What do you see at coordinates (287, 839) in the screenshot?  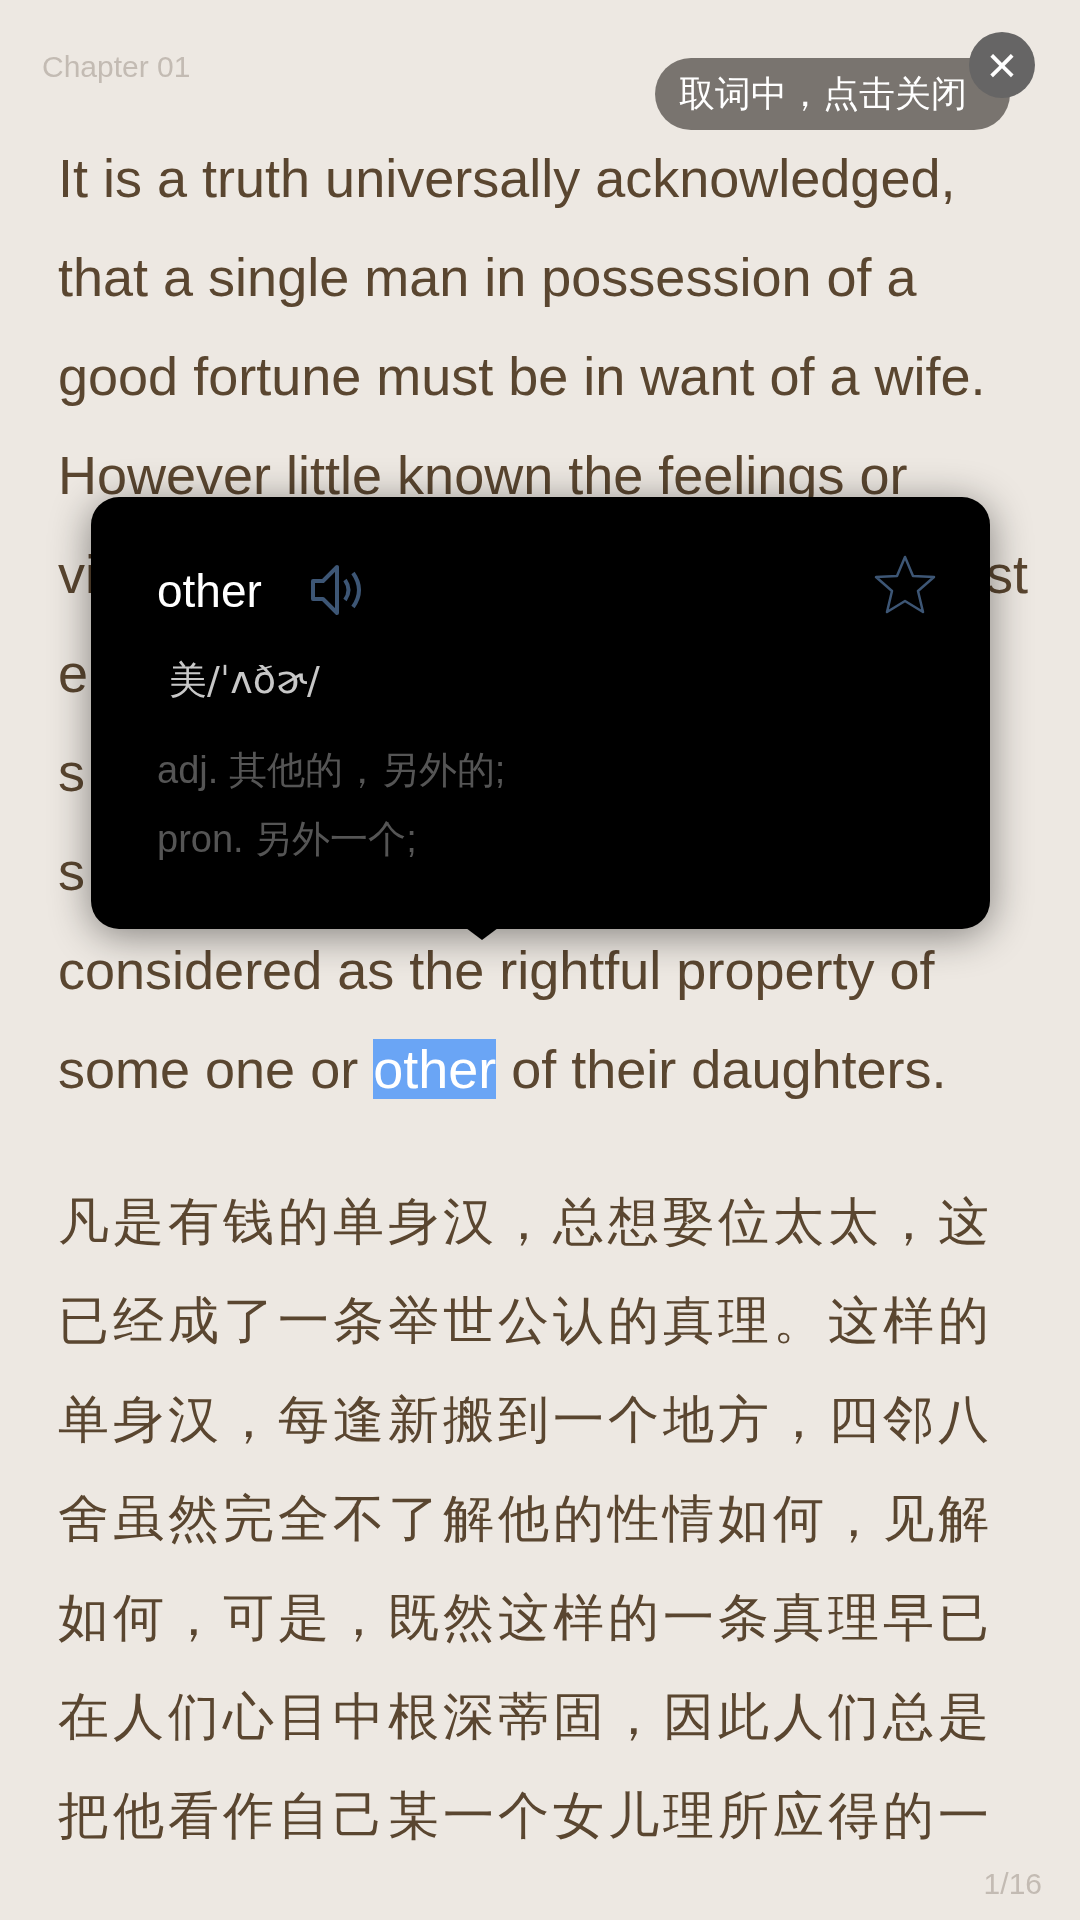 I see `definition-text: pron. 另外一个;` at bounding box center [287, 839].